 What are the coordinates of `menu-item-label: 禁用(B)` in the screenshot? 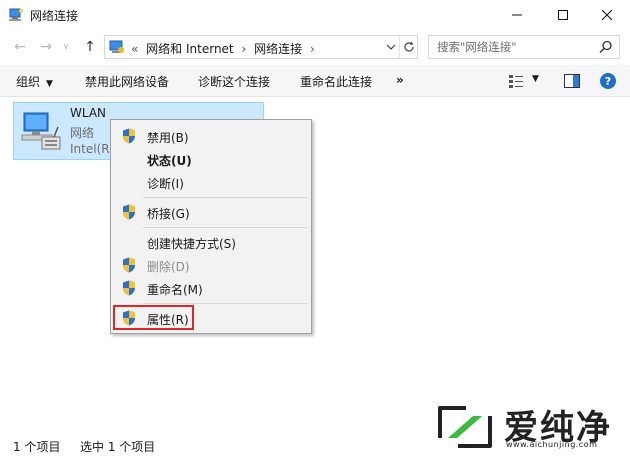 It's located at (168, 138).